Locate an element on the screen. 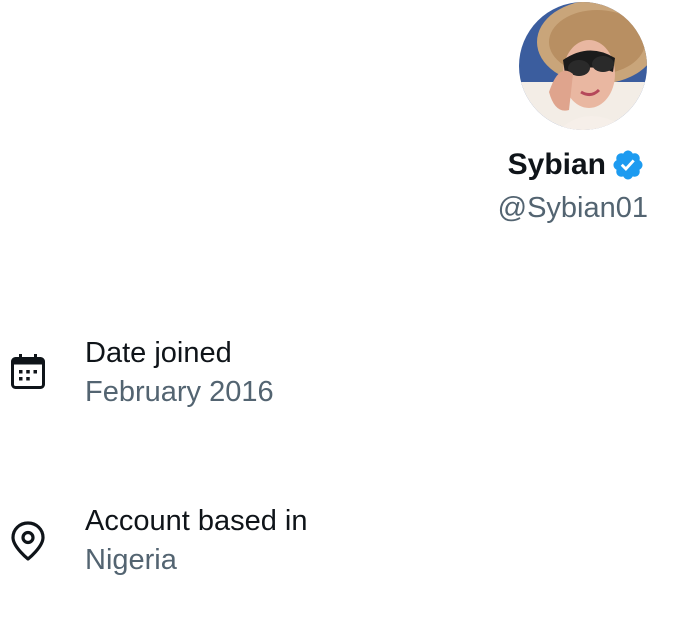 This screenshot has width=684, height=618. location-pin-icon is located at coordinates (28, 543).